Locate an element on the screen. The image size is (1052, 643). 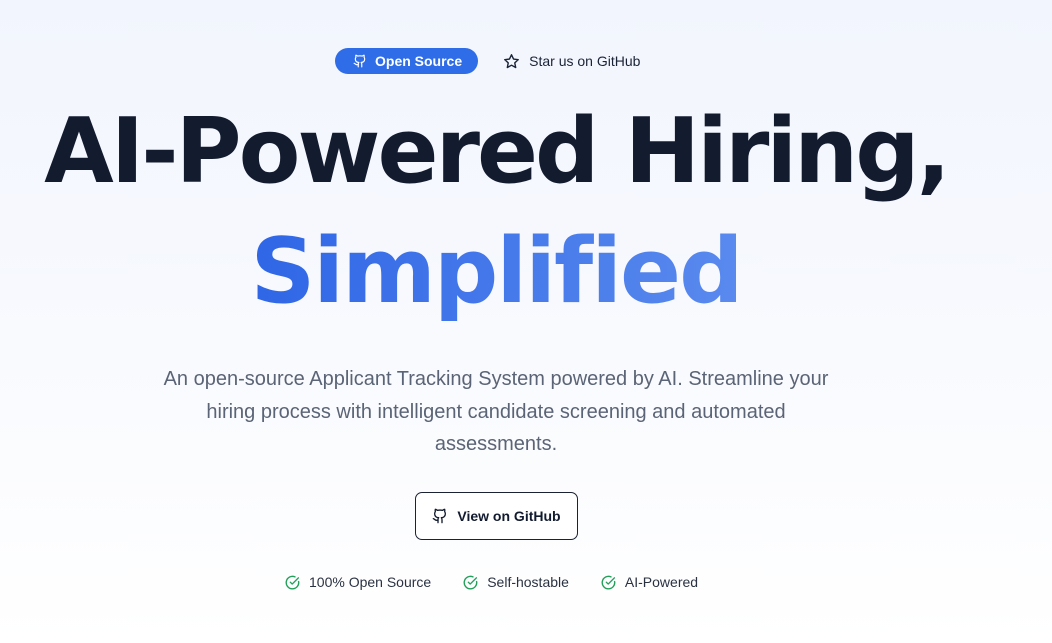
feature-item-ai-powered: AI-Powered is located at coordinates (649, 582).